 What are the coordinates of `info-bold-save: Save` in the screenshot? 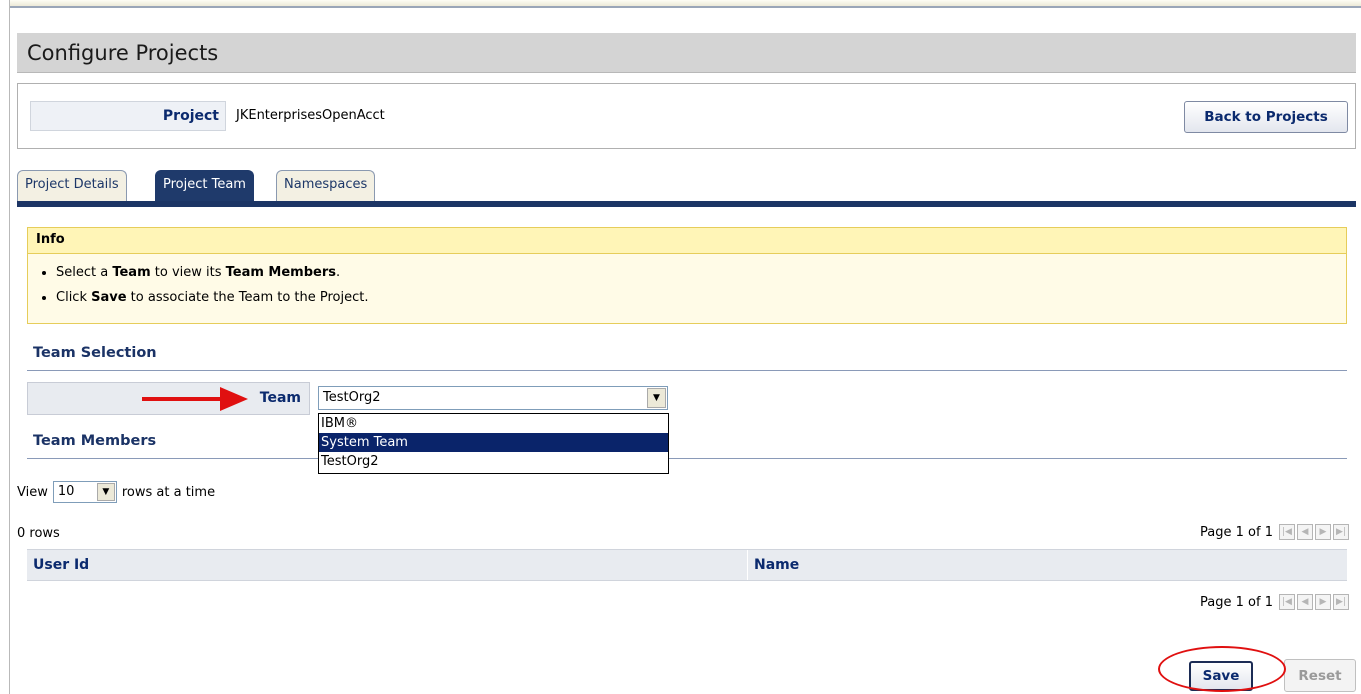 It's located at (109, 297).